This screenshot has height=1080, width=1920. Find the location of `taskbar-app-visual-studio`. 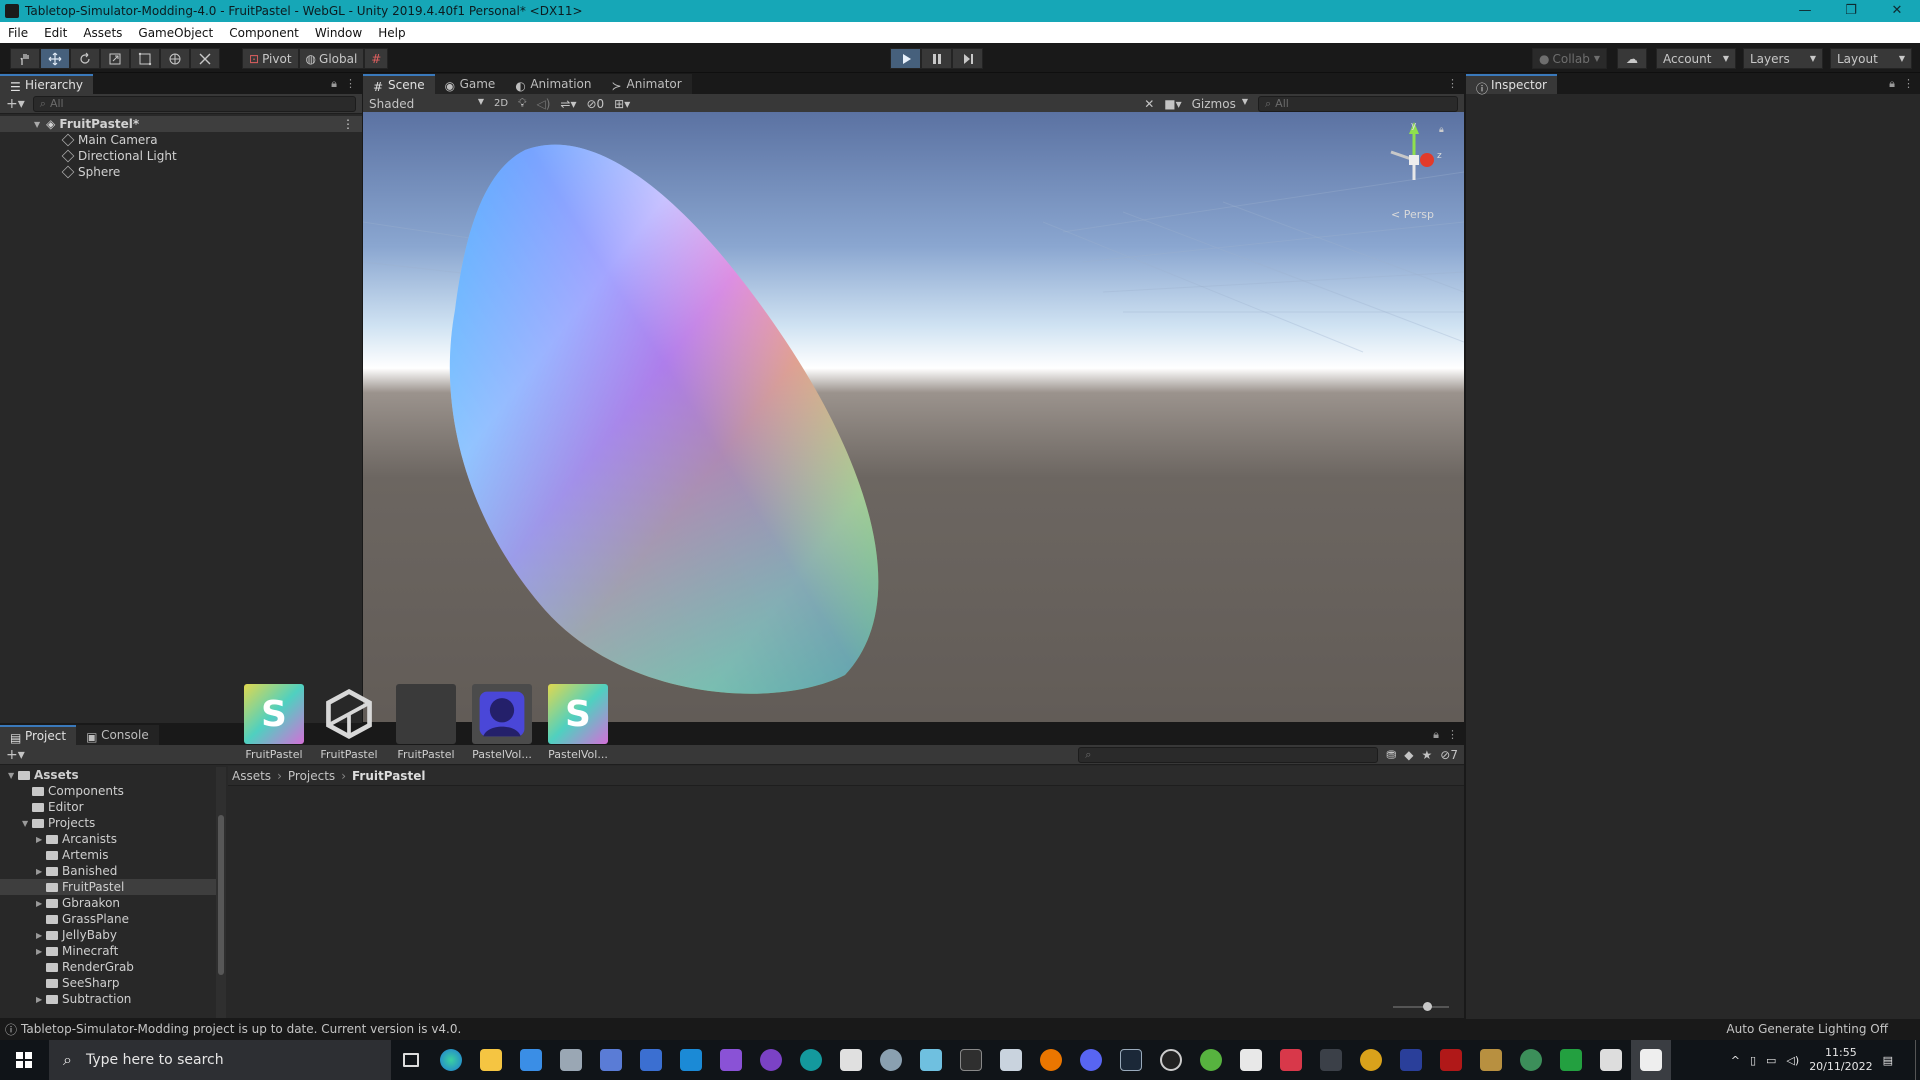

taskbar-app-visual-studio is located at coordinates (731, 1060).